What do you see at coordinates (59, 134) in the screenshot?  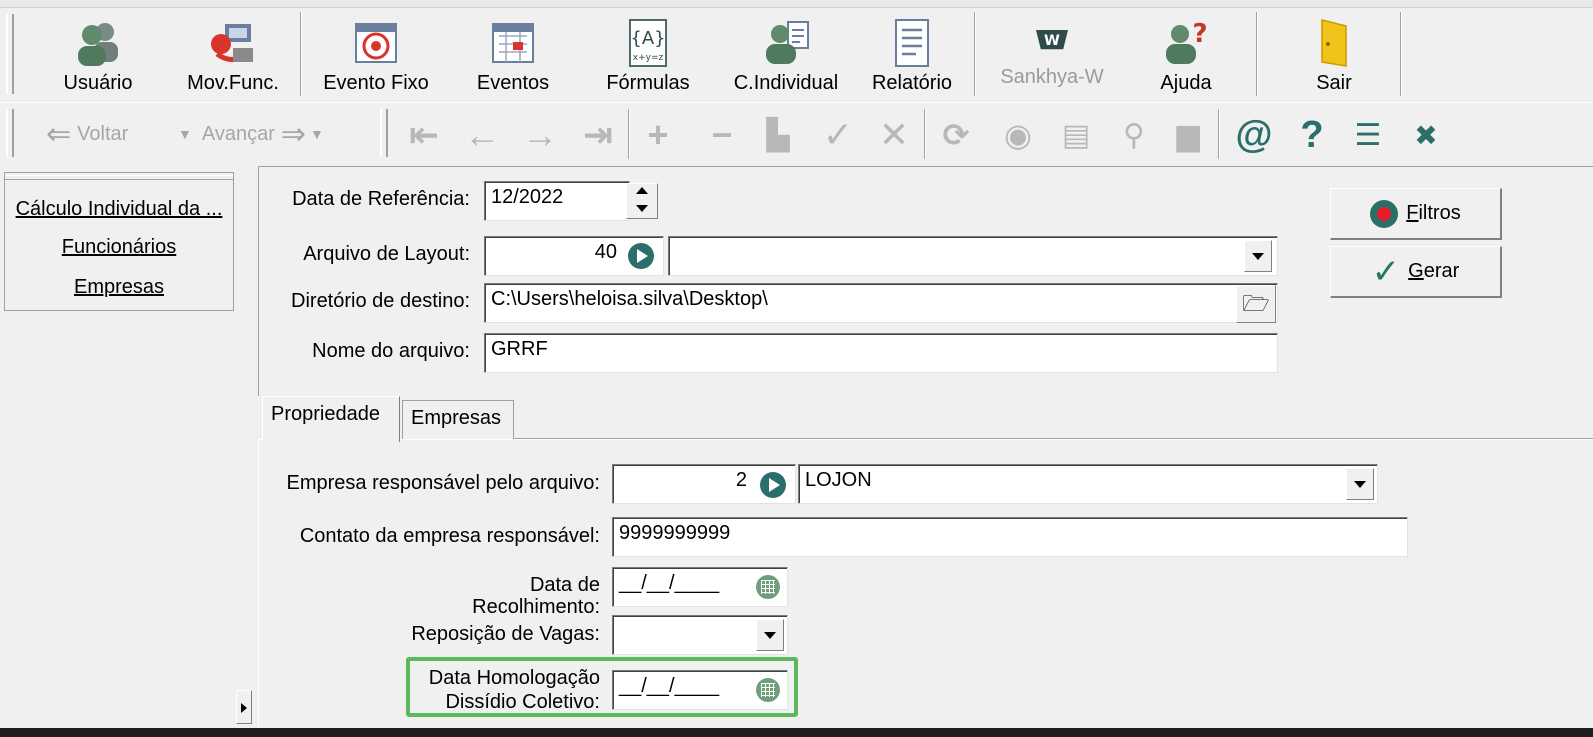 I see `arrow-left-icon: ⇐` at bounding box center [59, 134].